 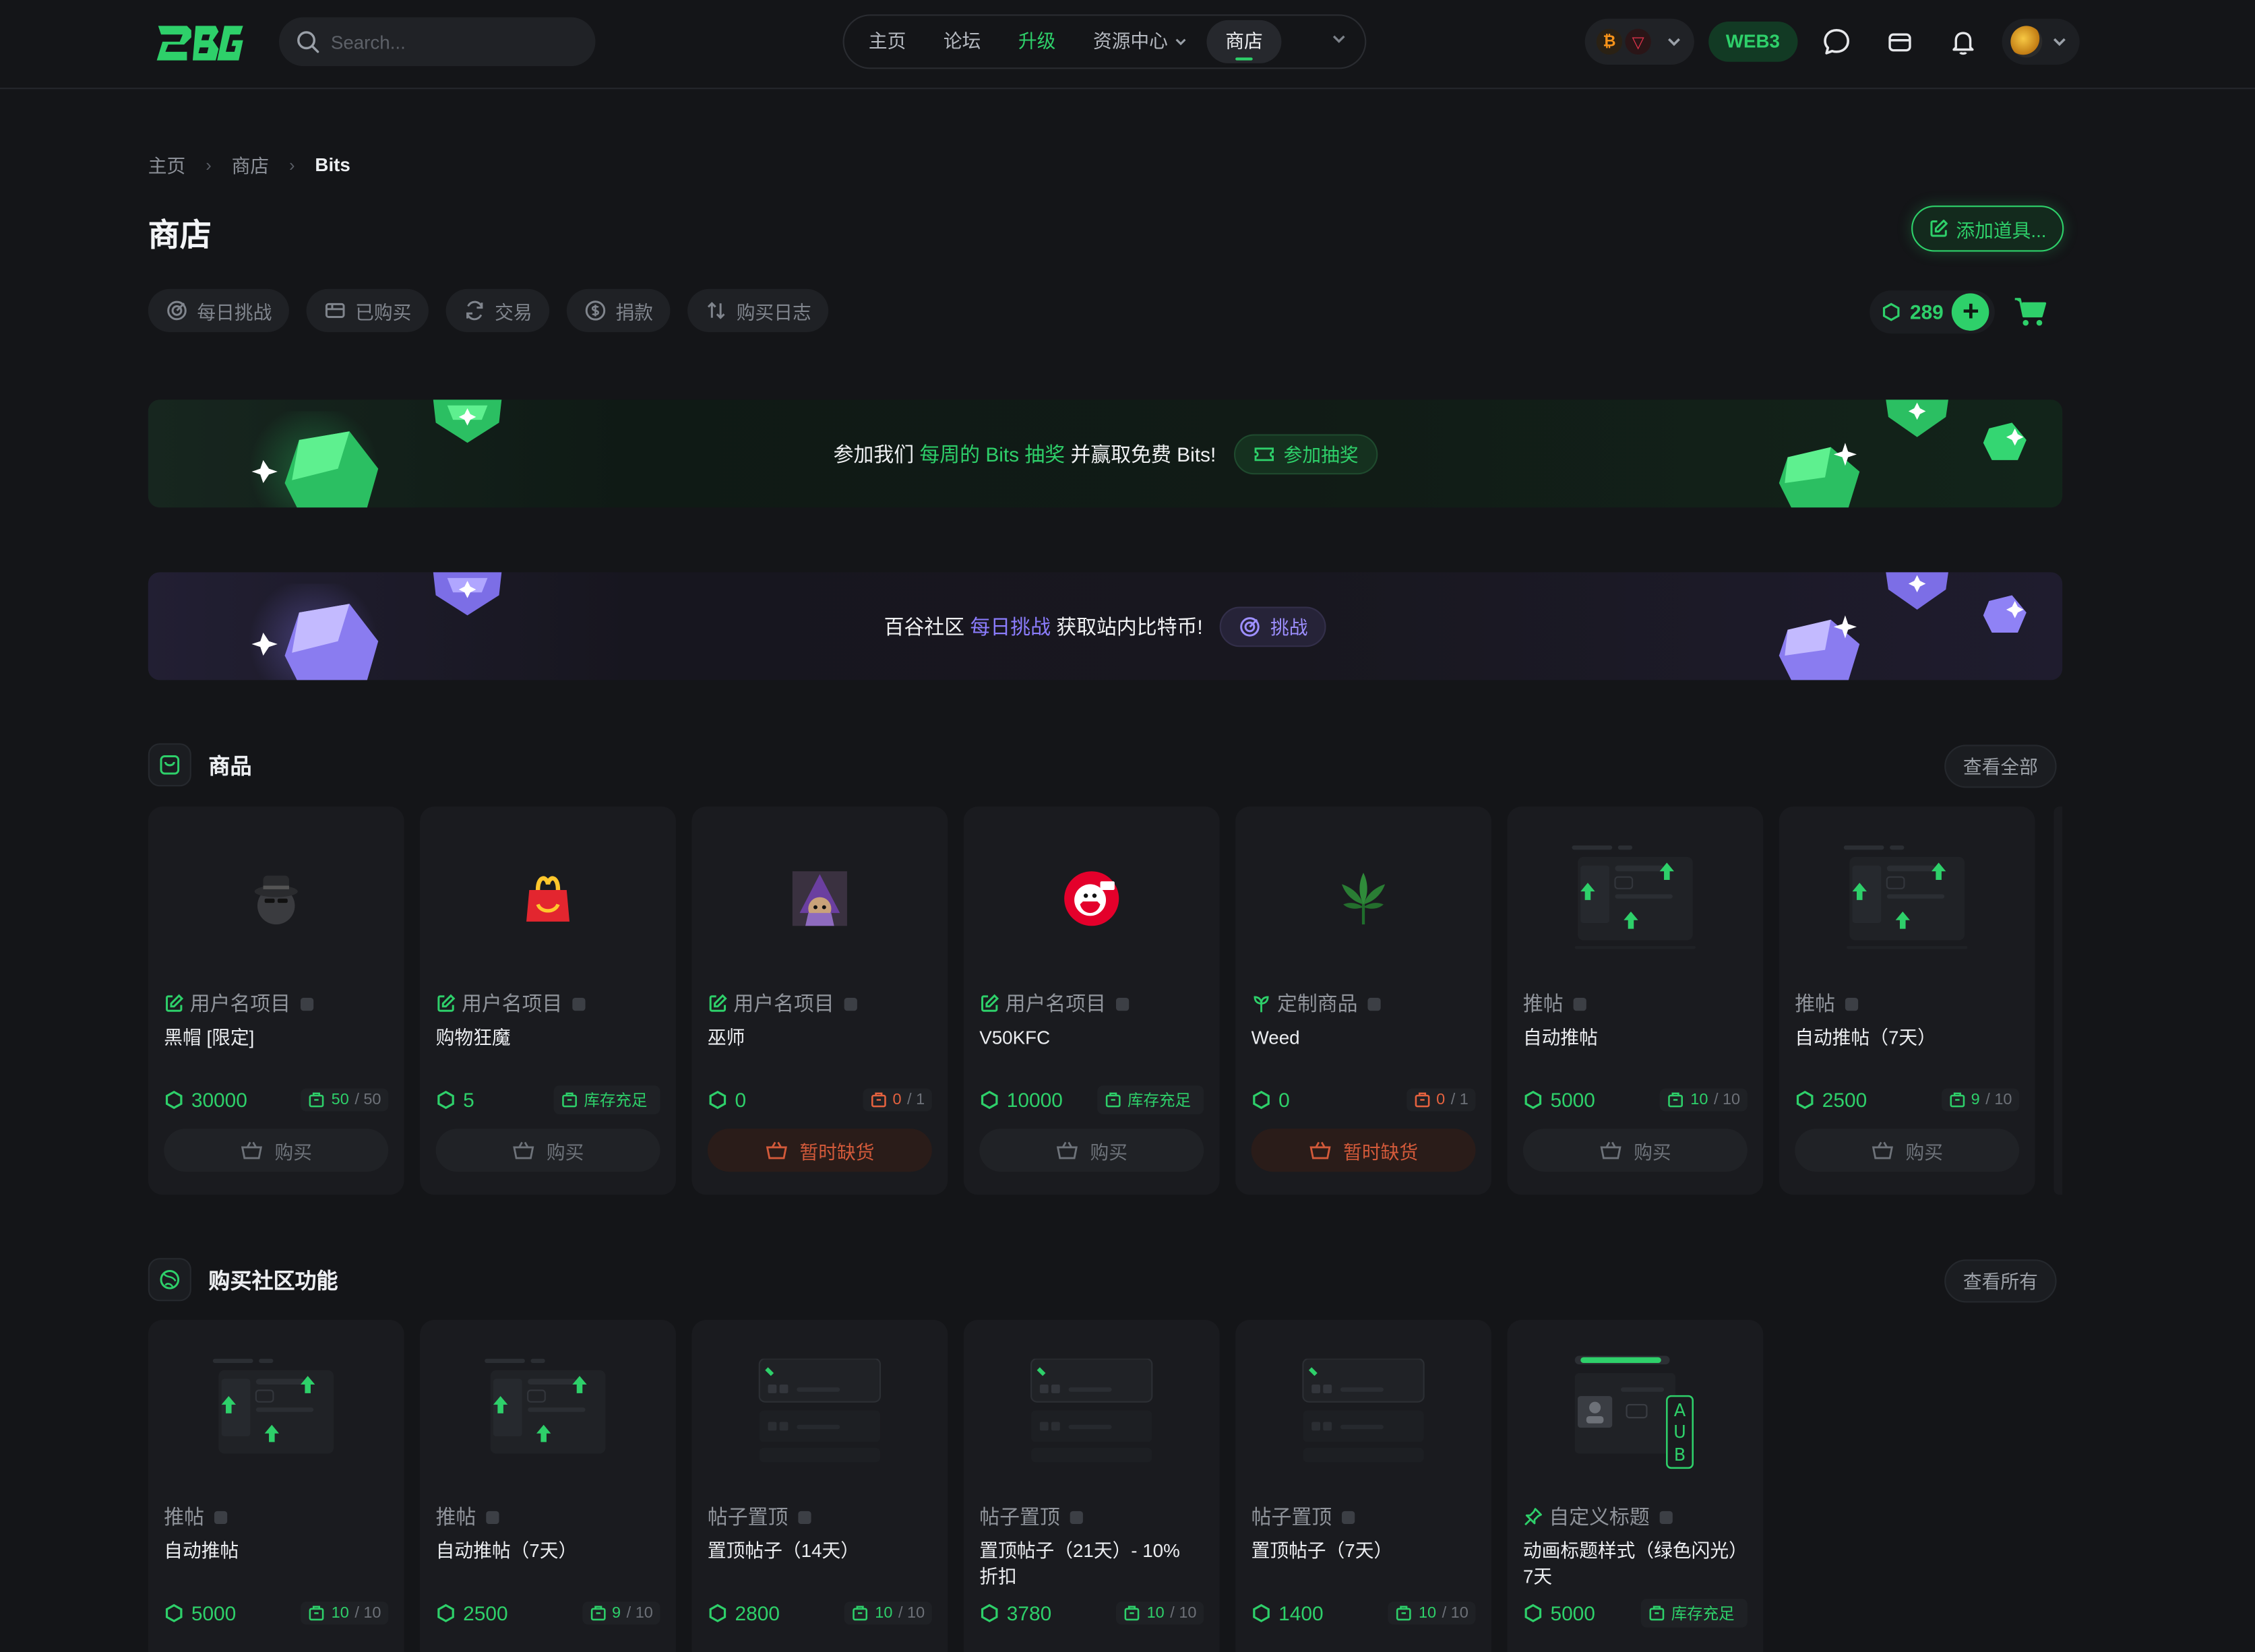 I want to click on cart-button, so click(x=2031, y=311).